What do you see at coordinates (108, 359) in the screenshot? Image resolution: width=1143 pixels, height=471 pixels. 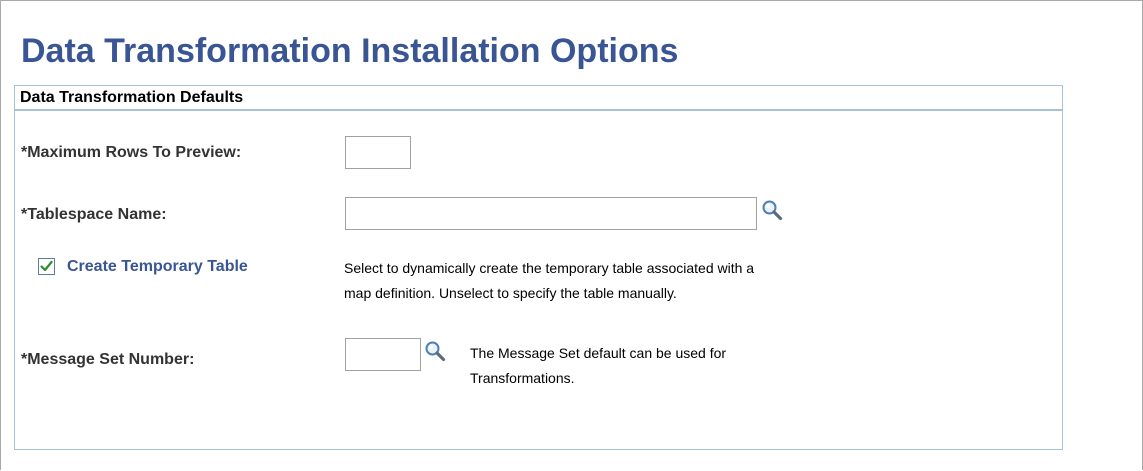 I see `message-set-number-label: *Message Set Number:` at bounding box center [108, 359].